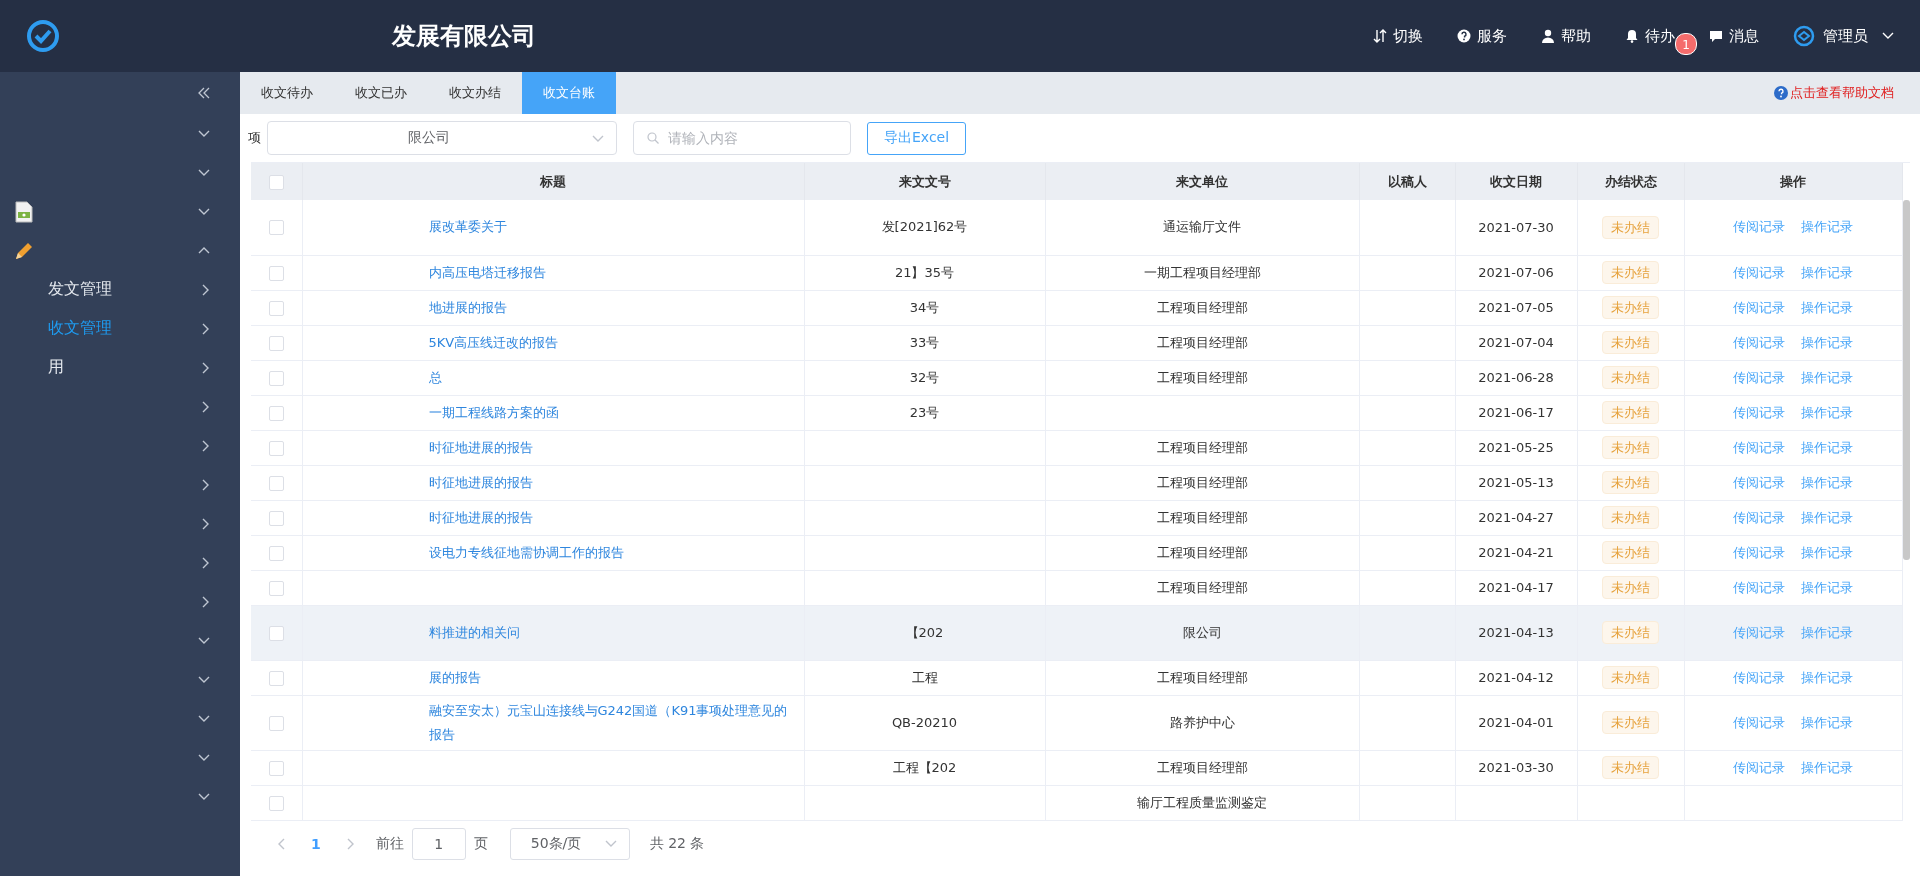  What do you see at coordinates (1906, 380) in the screenshot?
I see `scrollbar` at bounding box center [1906, 380].